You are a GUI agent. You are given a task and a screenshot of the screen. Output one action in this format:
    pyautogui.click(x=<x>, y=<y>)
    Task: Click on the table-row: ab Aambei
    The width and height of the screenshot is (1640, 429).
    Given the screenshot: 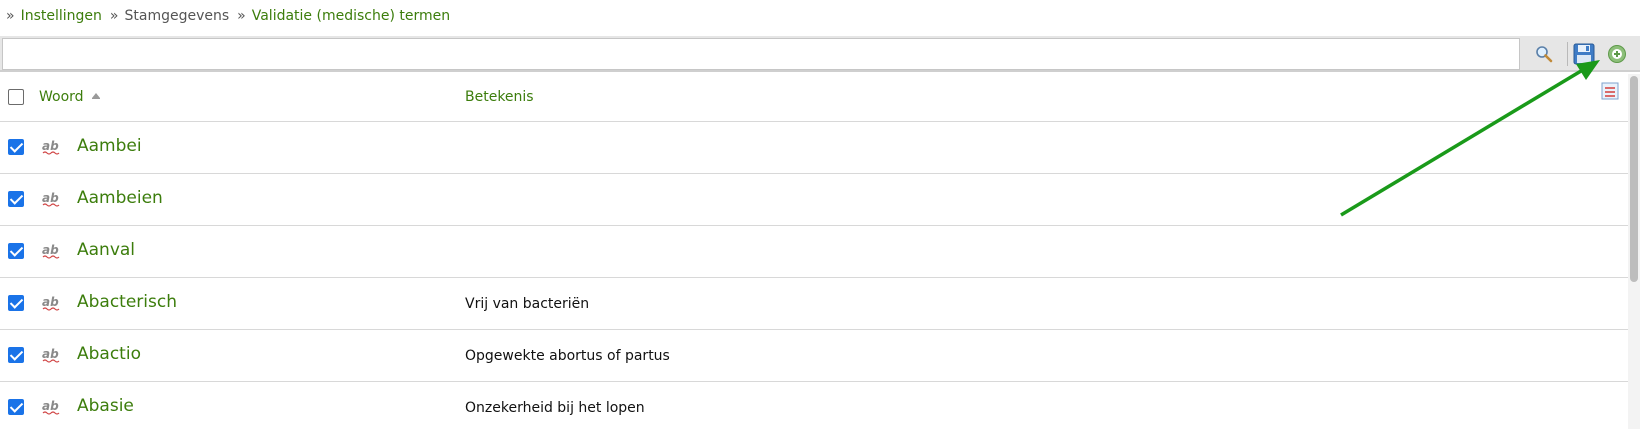 What is the action you would take?
    pyautogui.click(x=814, y=148)
    